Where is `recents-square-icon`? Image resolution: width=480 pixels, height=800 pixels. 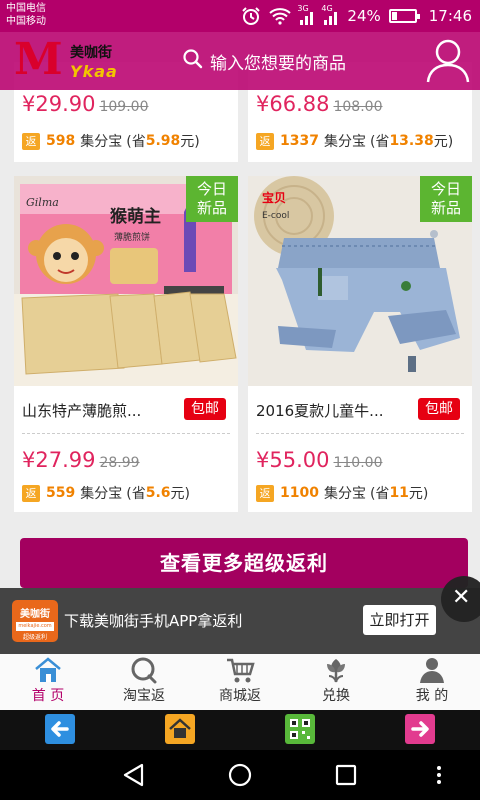
recents-square-icon is located at coordinates (346, 775).